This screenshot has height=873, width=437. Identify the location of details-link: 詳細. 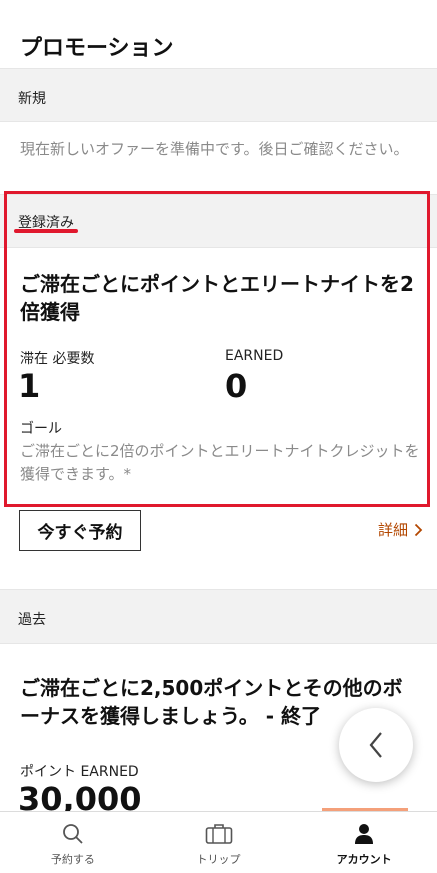
(400, 529).